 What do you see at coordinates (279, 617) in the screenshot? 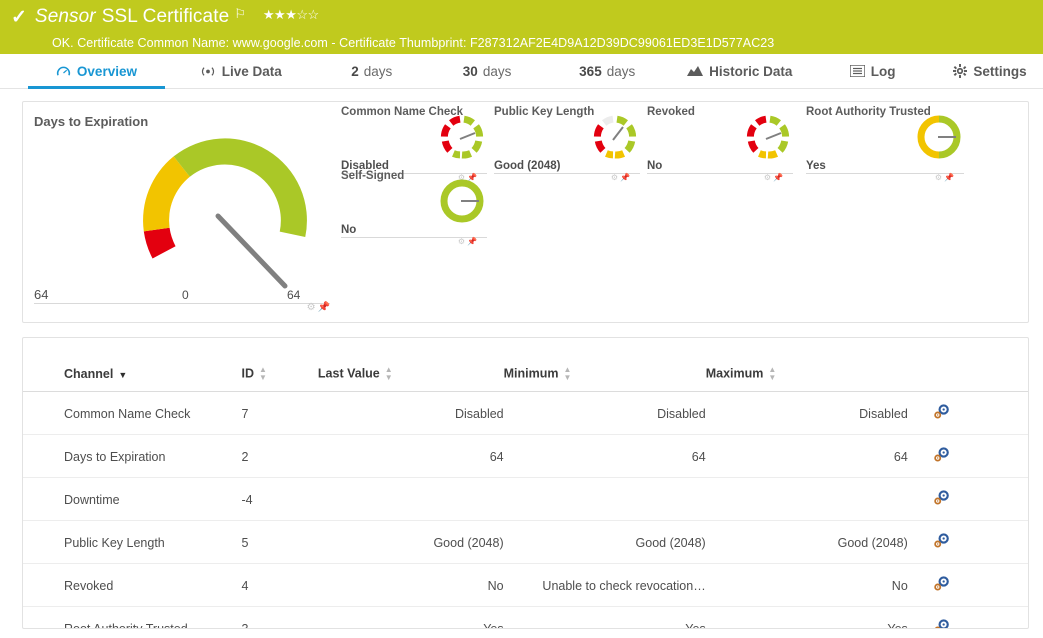
I see `cell-id: 3` at bounding box center [279, 617].